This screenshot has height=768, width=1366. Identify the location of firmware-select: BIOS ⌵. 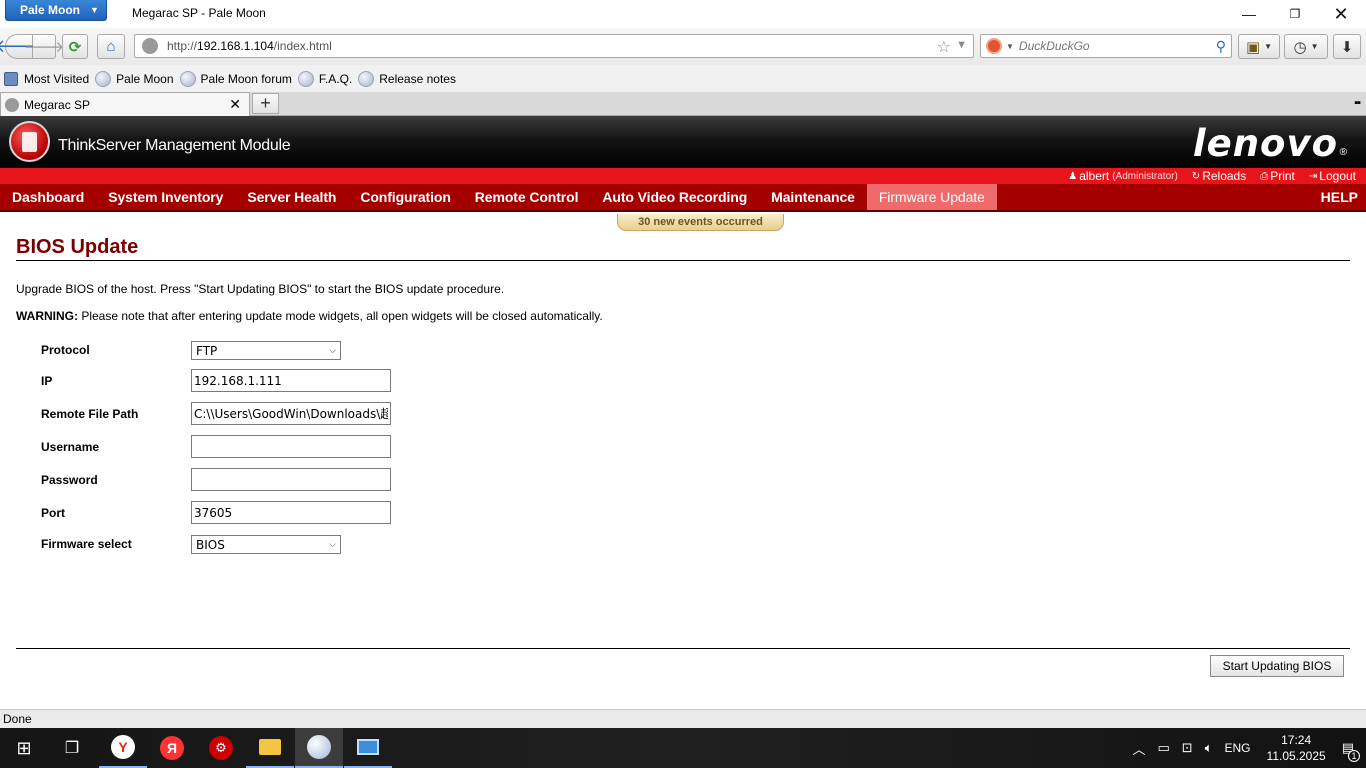
(266, 544).